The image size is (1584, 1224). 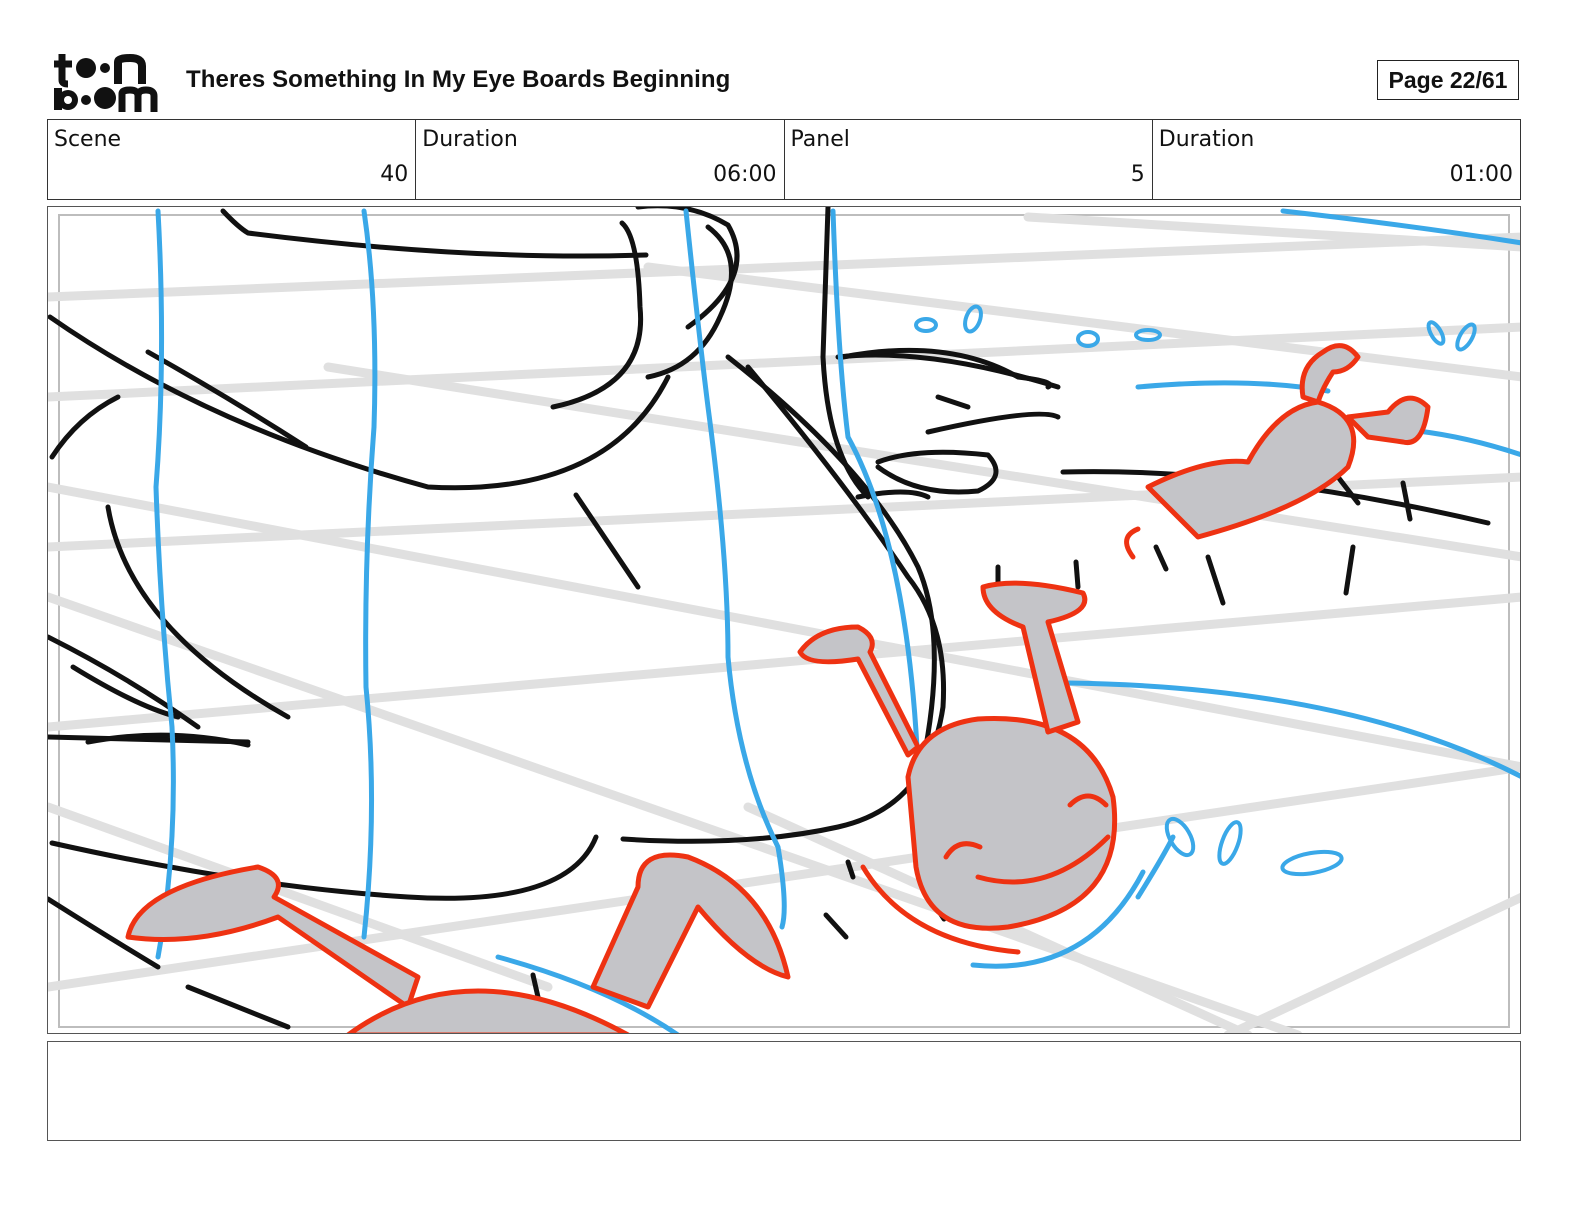 I want to click on scene-duration-cell: Duration 06:00, so click(x=600, y=159).